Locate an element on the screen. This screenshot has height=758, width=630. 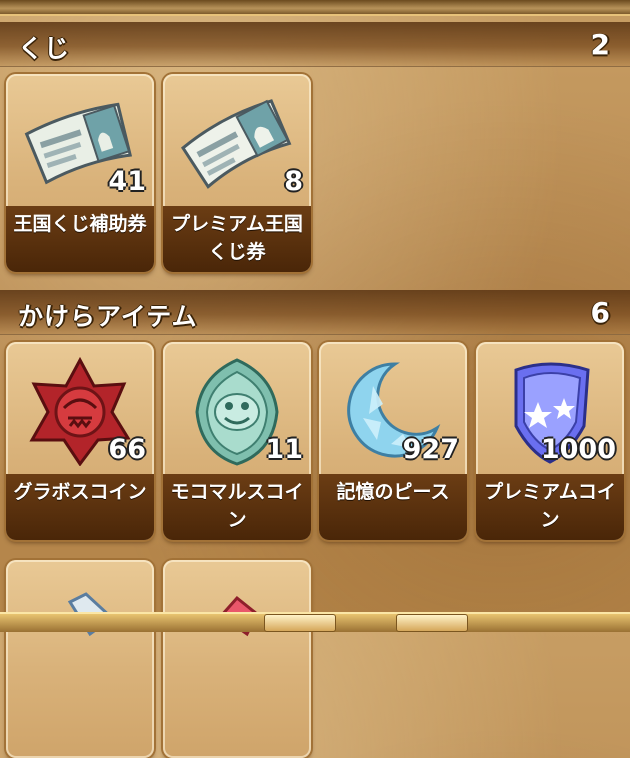
section-header-fragment-items: かけらアイテム 6 is located at coordinates (315, 312).